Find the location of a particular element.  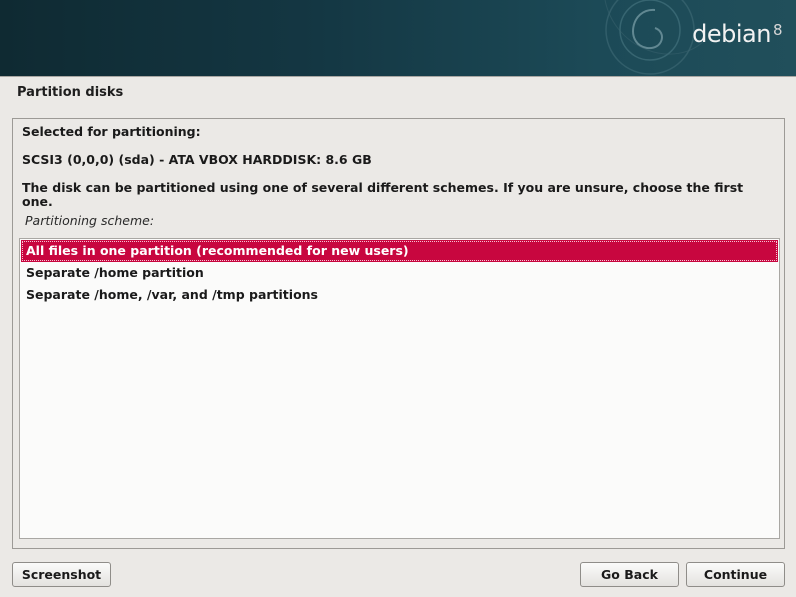

page-title: Partition disks is located at coordinates (70, 92).